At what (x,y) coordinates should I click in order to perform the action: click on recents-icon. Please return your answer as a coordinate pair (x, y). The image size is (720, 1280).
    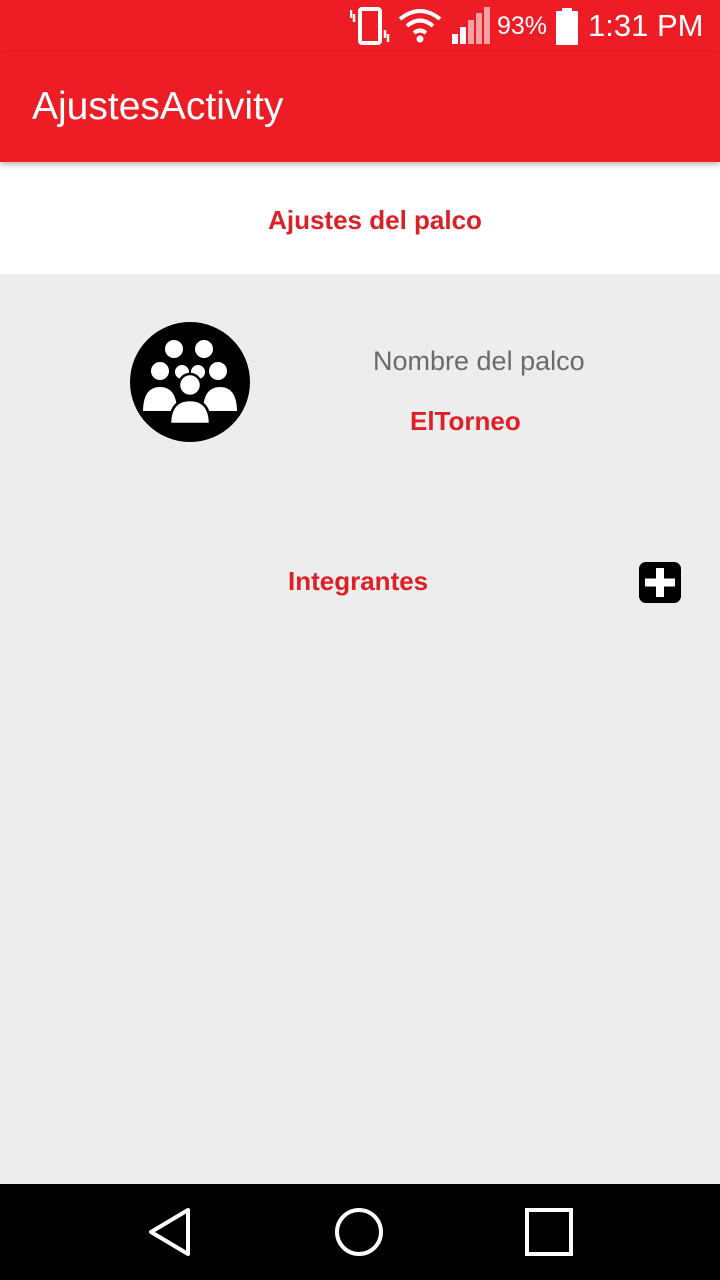
    Looking at the image, I should click on (549, 1232).